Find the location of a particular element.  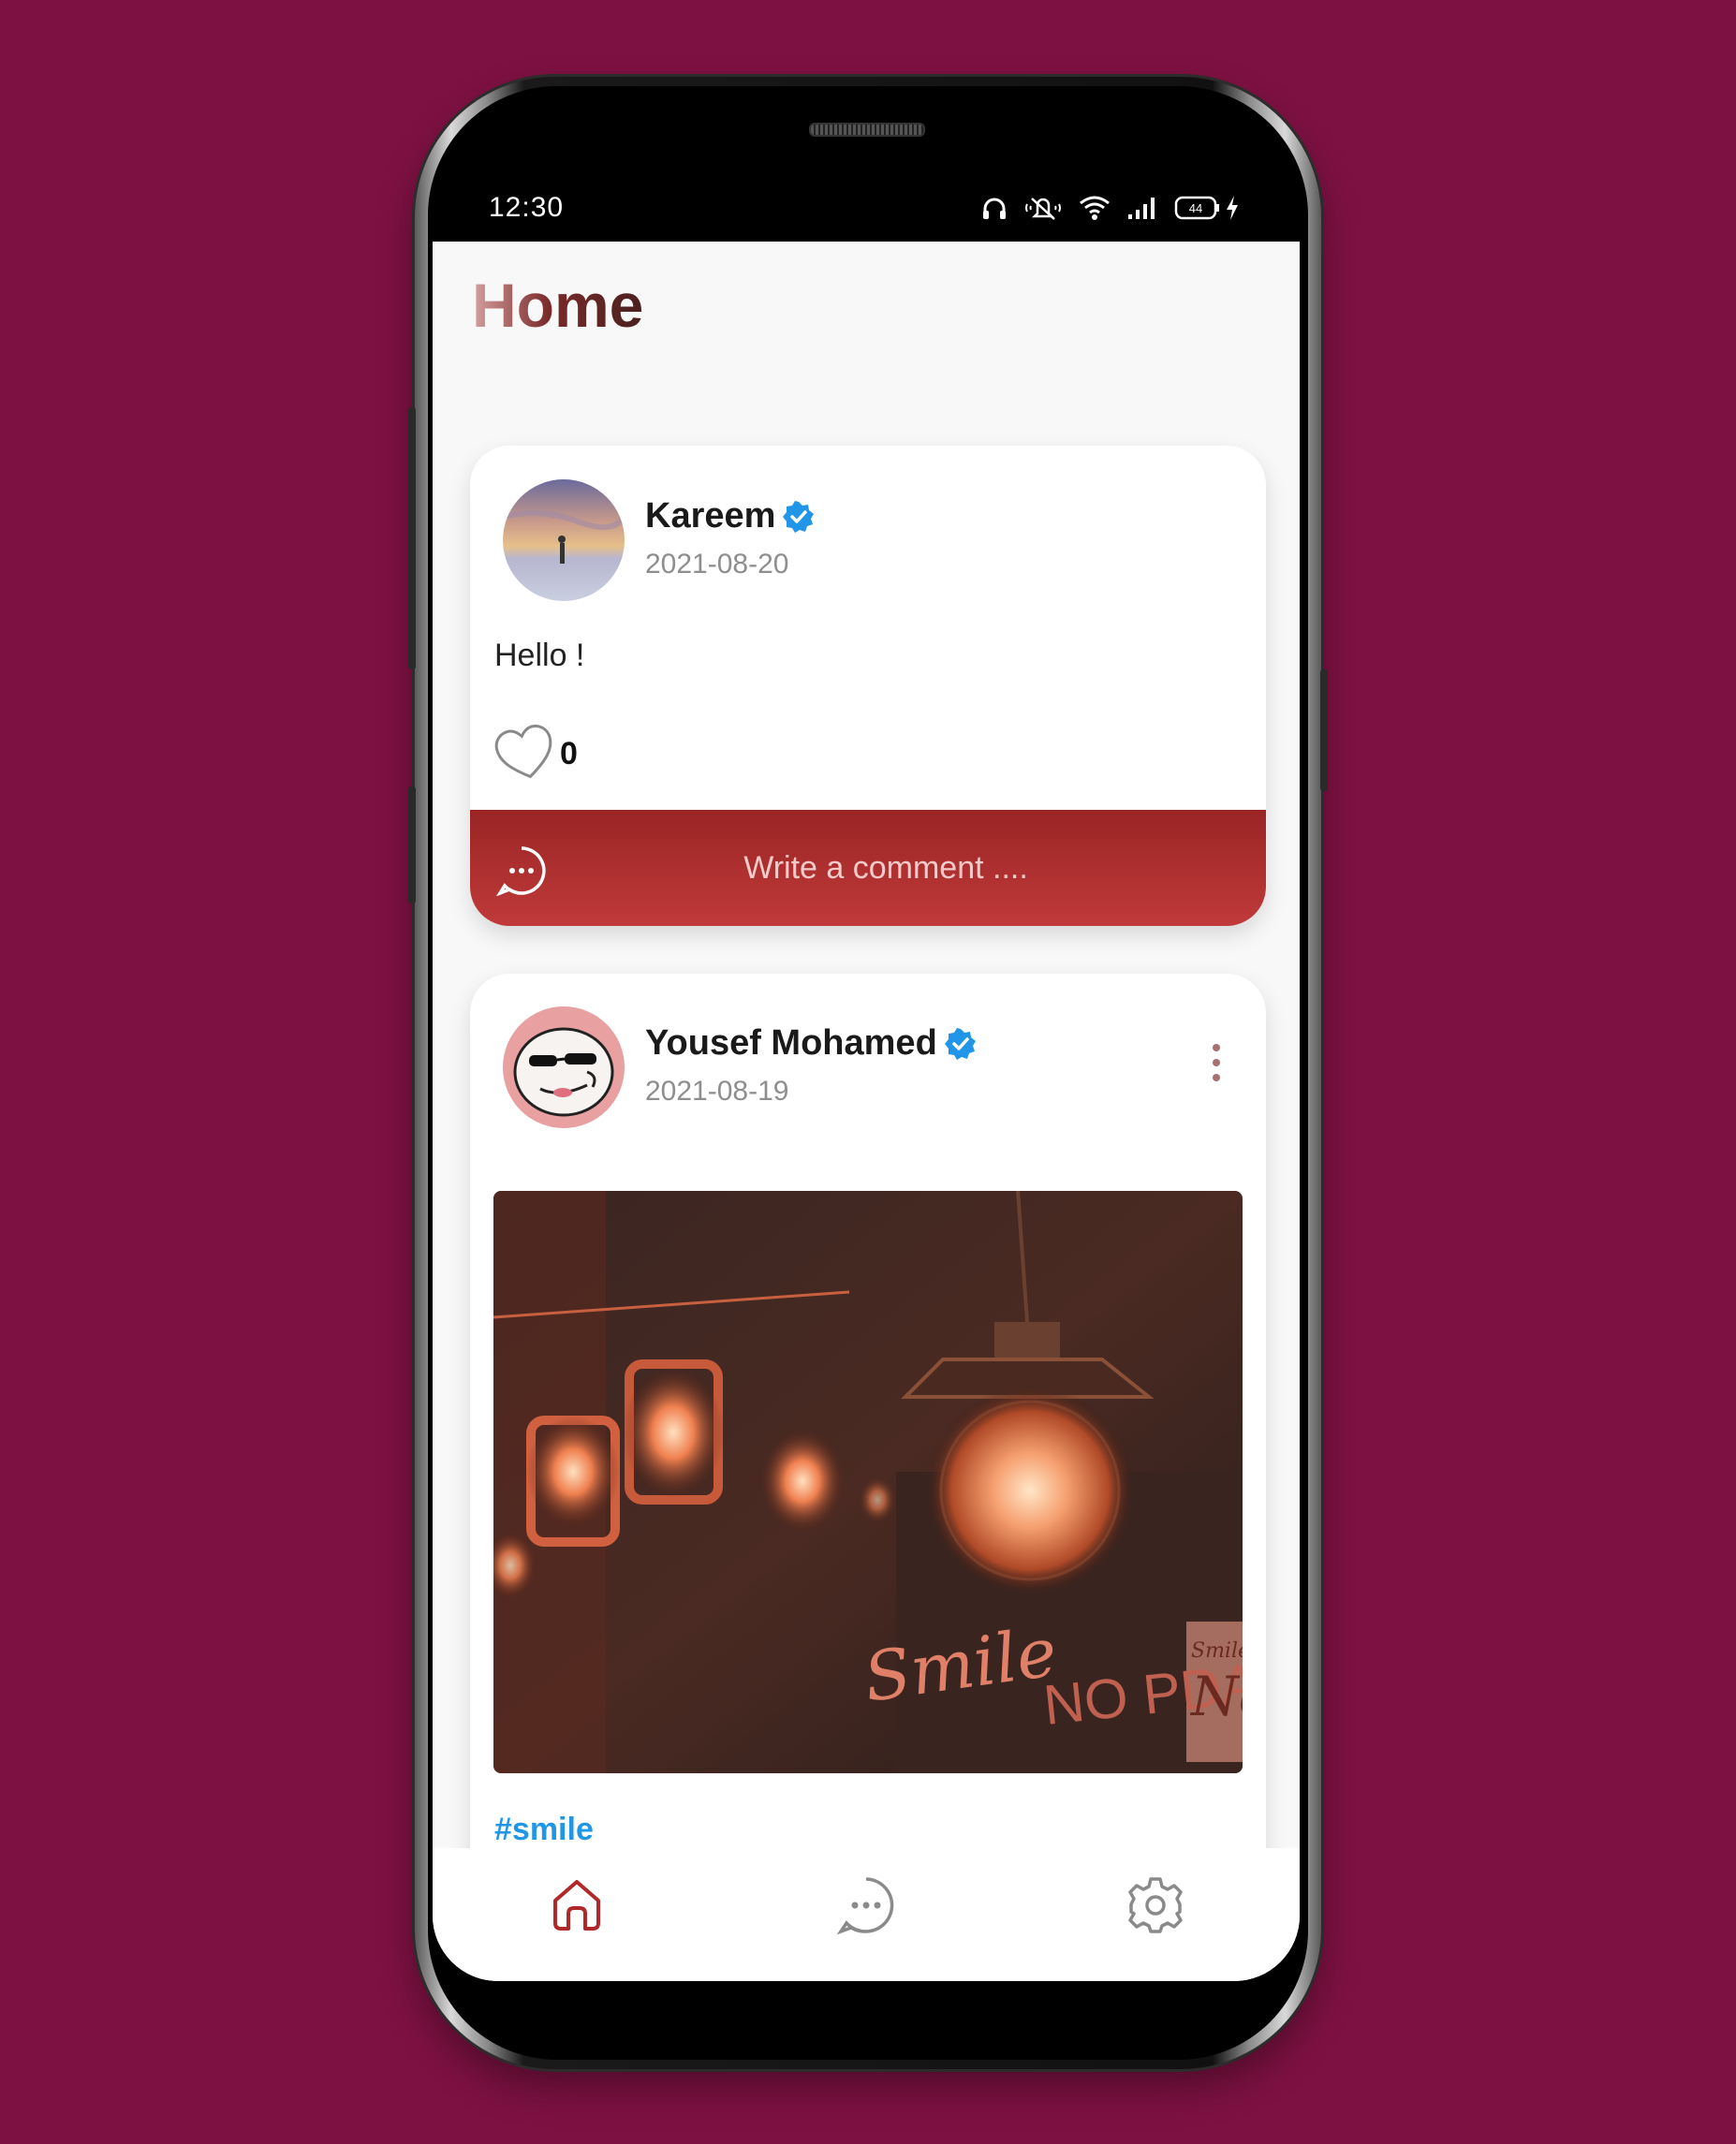

image-sign-no: No is located at coordinates (1216, 1696).